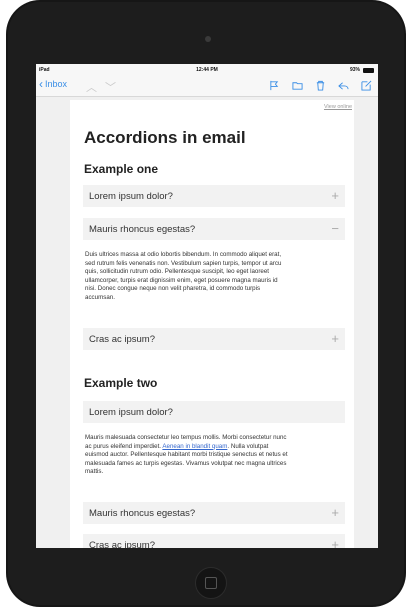 The width and height of the screenshot is (414, 607). I want to click on inline-link: Aenean in blandit quam, so click(194, 446).